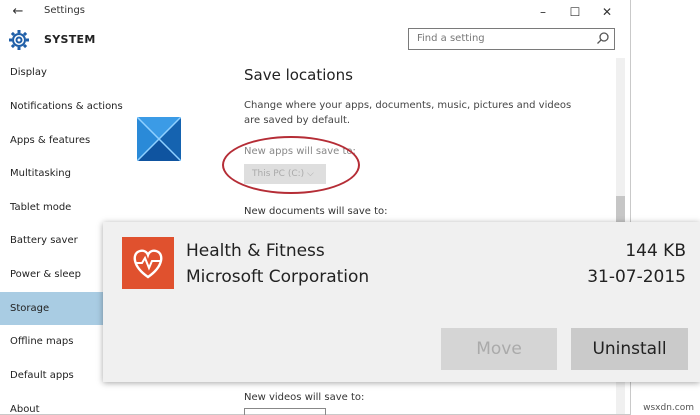 Image resolution: width=700 pixels, height=415 pixels. I want to click on sidebar-item-offline-maps: Offline maps, so click(52, 341).